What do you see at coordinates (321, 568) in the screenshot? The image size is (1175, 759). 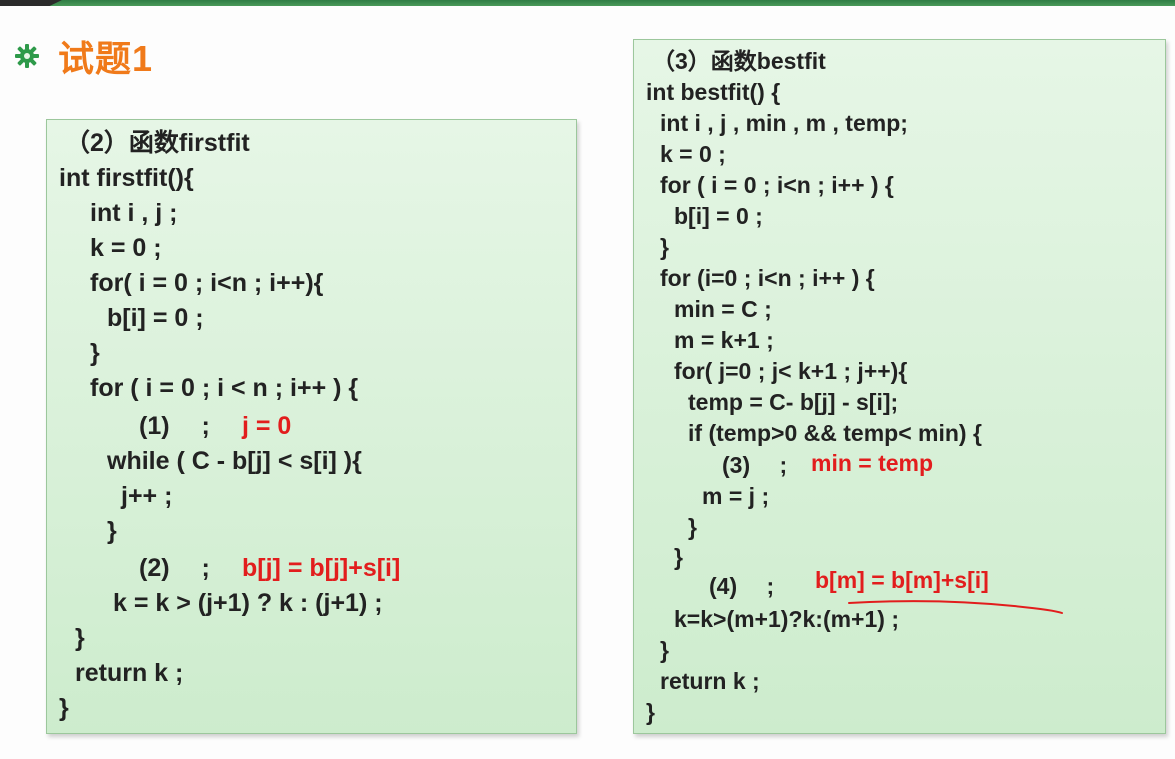 I see `answer-2: b[j] = b[j]+s[i]` at bounding box center [321, 568].